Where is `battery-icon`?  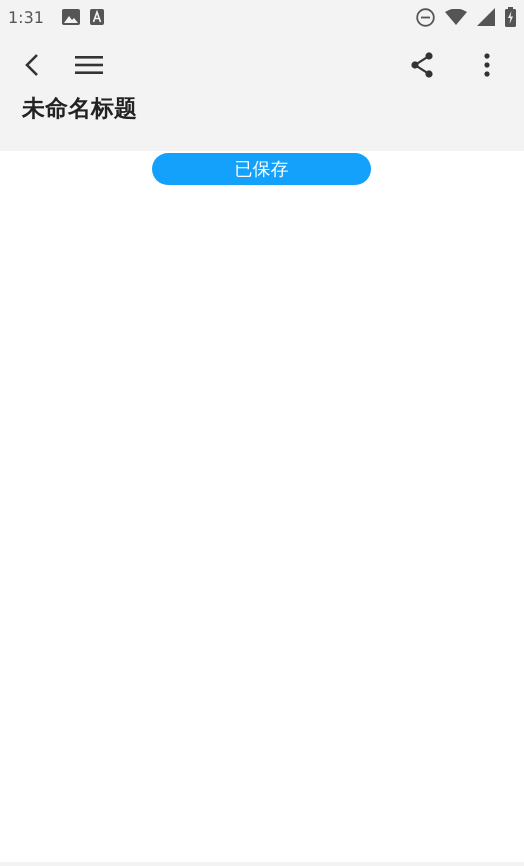
battery-icon is located at coordinates (510, 17).